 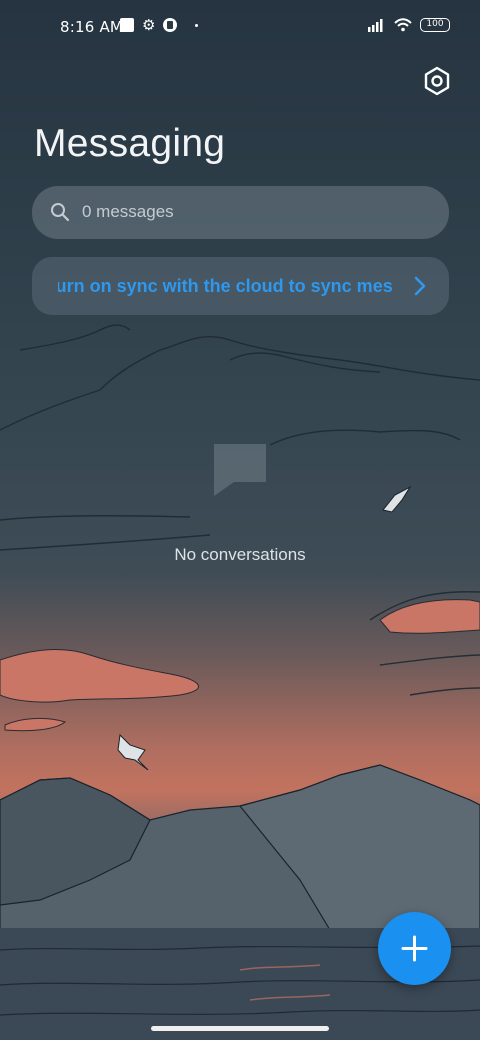 I want to click on settings-icon, so click(x=437, y=81).